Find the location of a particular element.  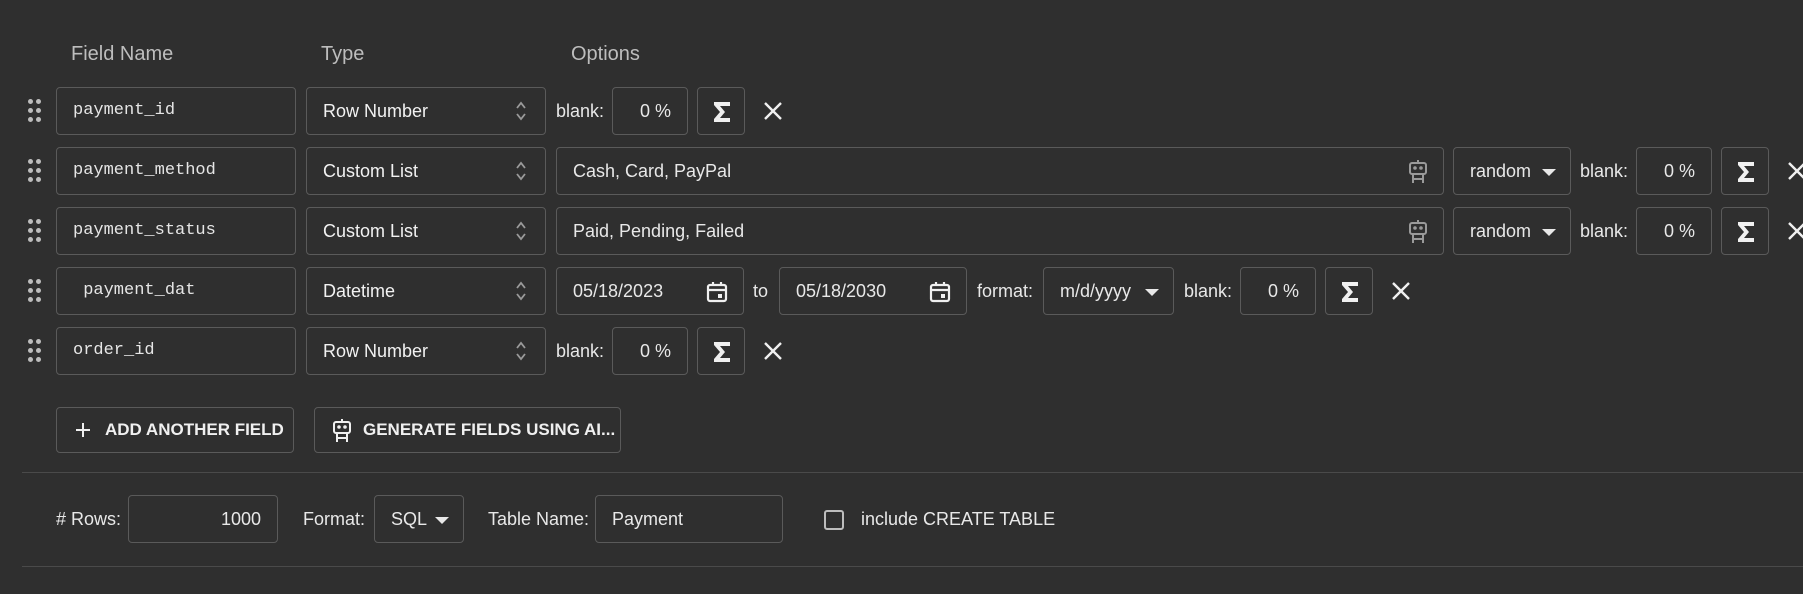

create-table-label: include CREATE TABLE is located at coordinates (958, 519).